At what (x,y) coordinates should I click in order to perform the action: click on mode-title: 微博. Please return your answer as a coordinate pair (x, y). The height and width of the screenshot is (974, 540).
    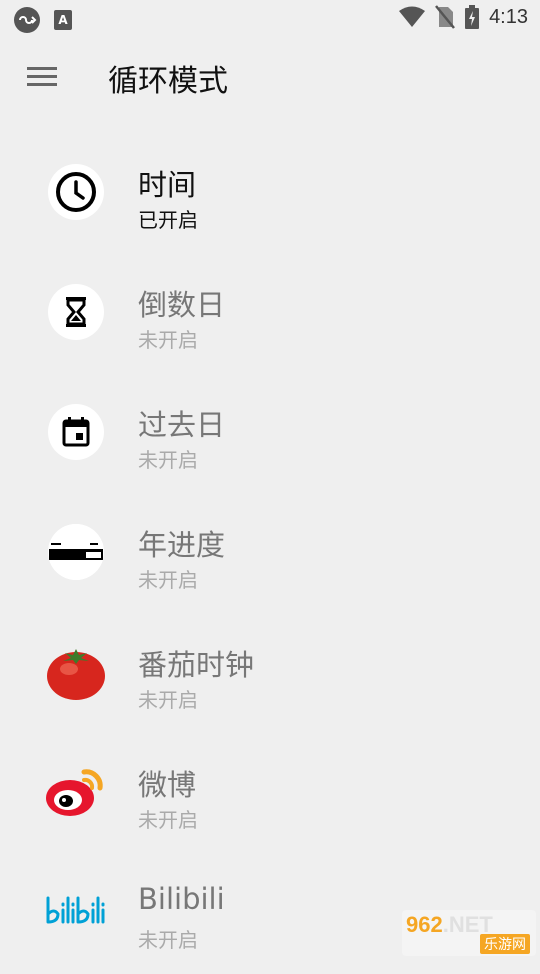
    Looking at the image, I should click on (167, 785).